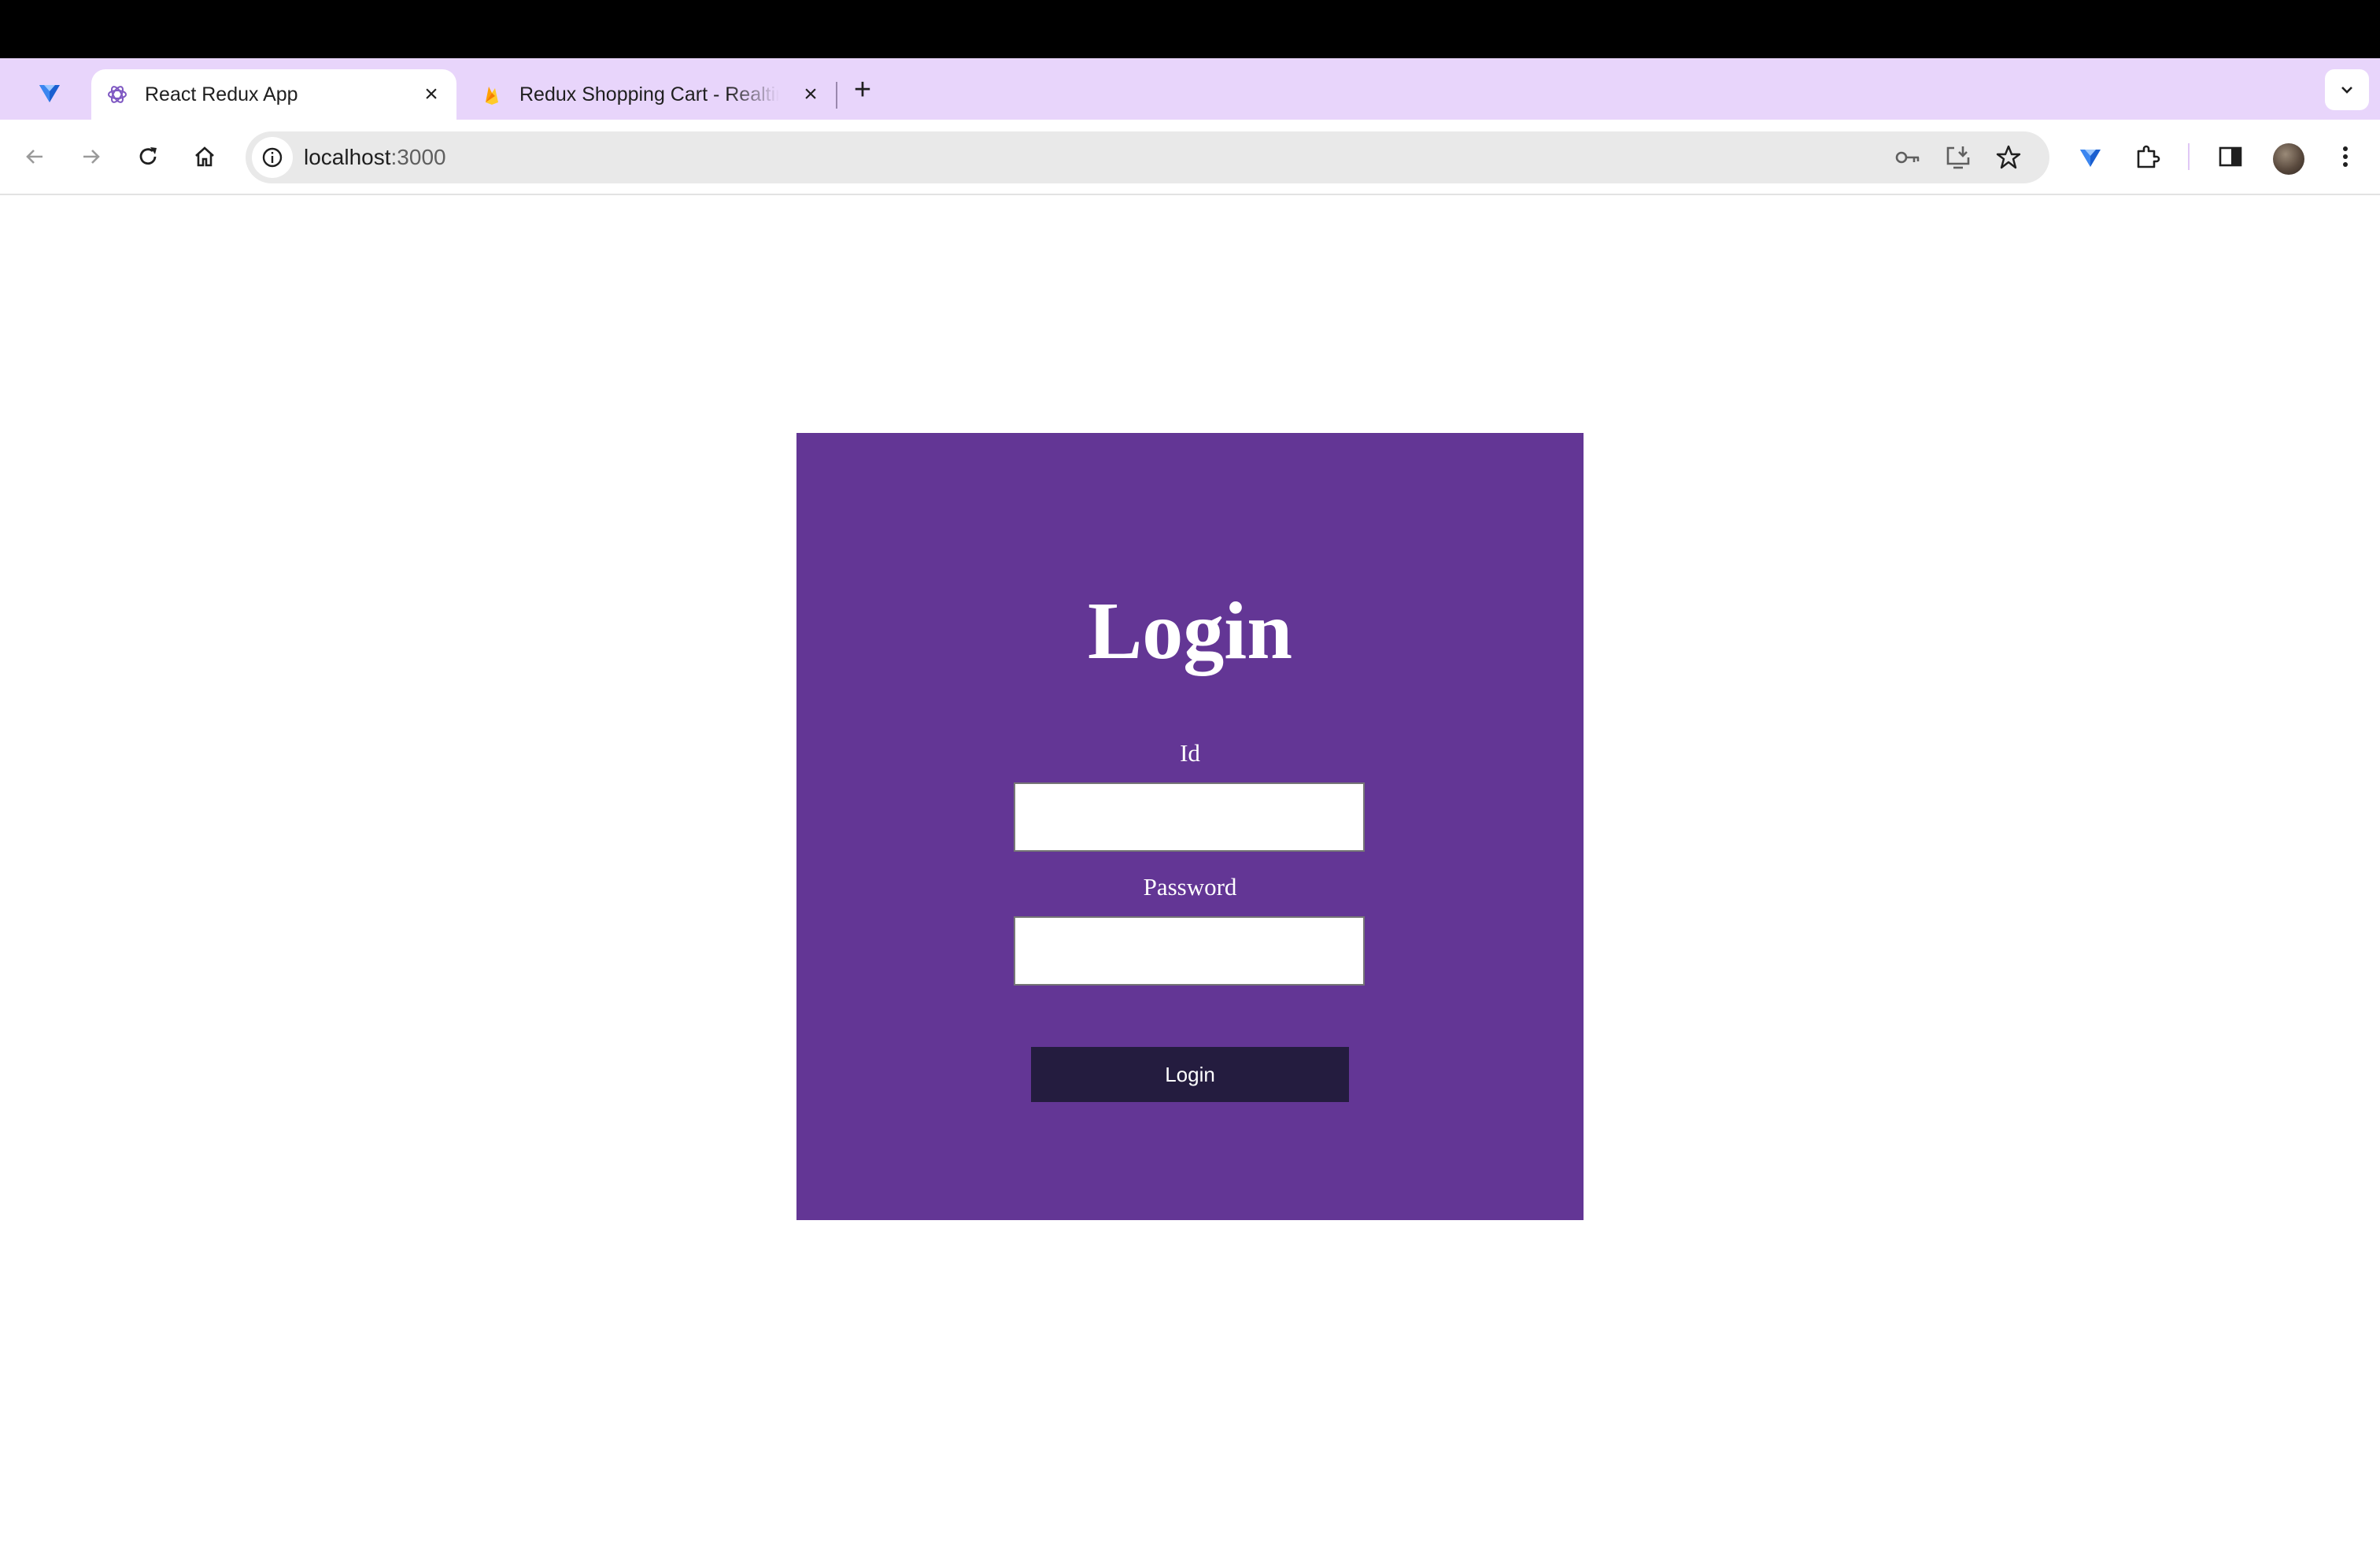 Image resolution: width=2380 pixels, height=1546 pixels. What do you see at coordinates (1189, 951) in the screenshot?
I see `password-input` at bounding box center [1189, 951].